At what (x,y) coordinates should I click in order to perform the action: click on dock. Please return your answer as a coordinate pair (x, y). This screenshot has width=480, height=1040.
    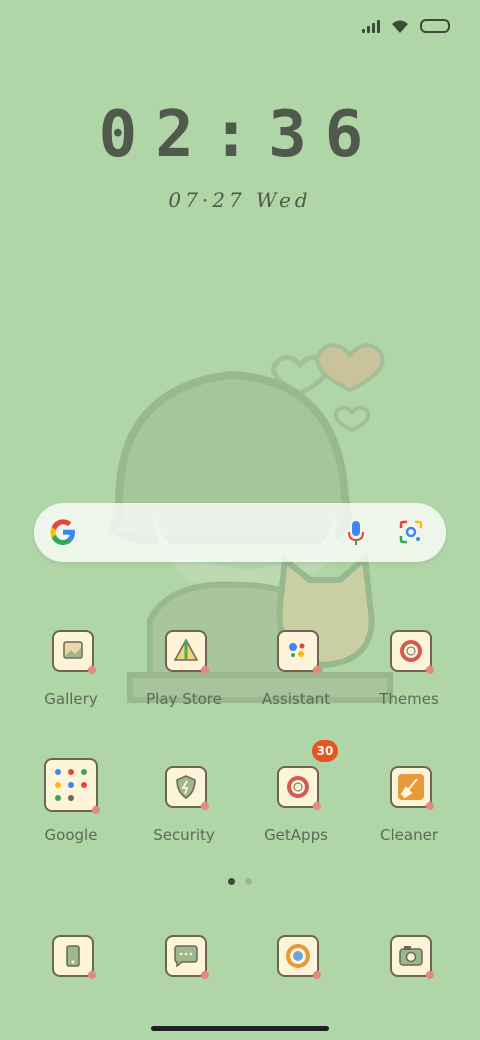
    Looking at the image, I should click on (240, 958).